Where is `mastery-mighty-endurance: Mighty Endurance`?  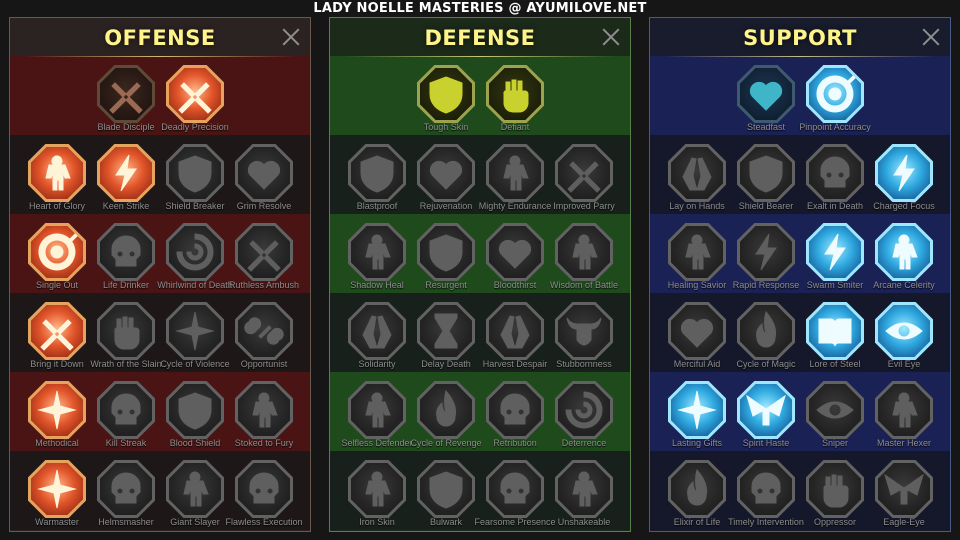 mastery-mighty-endurance: Mighty Endurance is located at coordinates (515, 183).